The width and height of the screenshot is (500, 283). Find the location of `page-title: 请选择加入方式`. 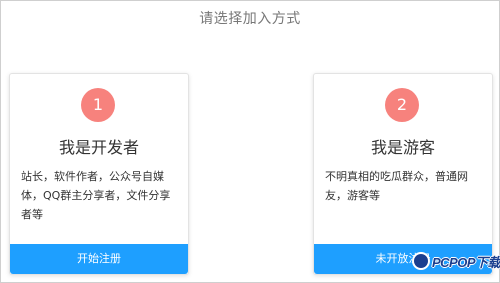

page-title: 请选择加入方式 is located at coordinates (250, 19).